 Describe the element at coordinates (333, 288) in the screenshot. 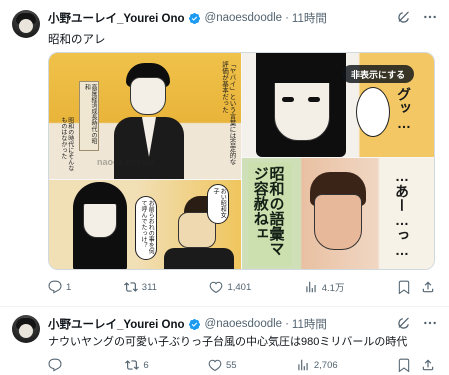

I see `views-count: 4.1万` at that location.